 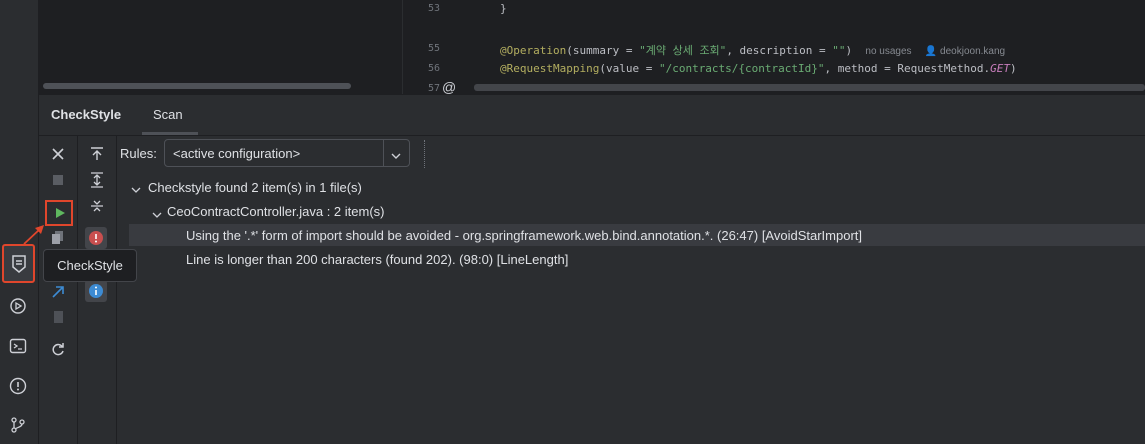 I want to click on collapse-all-icon, so click(x=97, y=206).